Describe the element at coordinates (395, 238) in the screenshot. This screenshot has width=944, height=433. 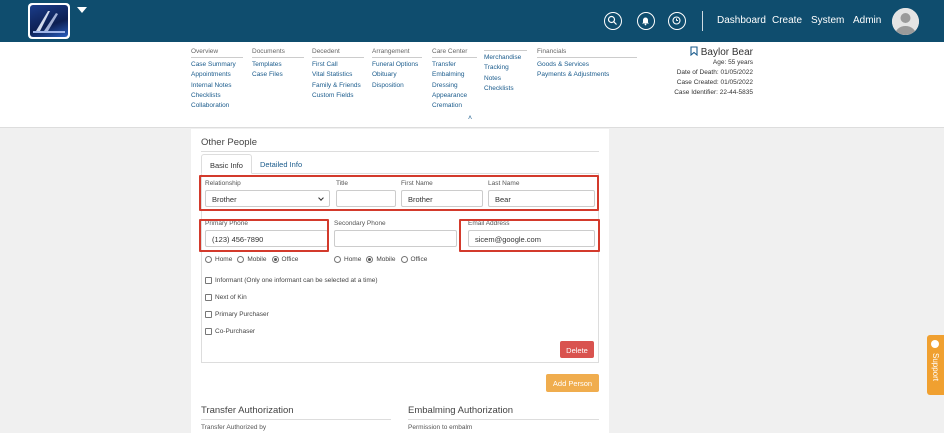
I see `secondary-phone-input` at that location.